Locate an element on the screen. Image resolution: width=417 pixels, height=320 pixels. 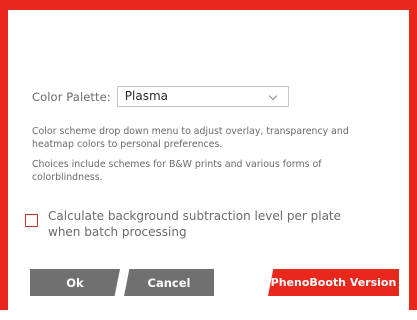
color-palette-selected-value: Plasma is located at coordinates (146, 96).